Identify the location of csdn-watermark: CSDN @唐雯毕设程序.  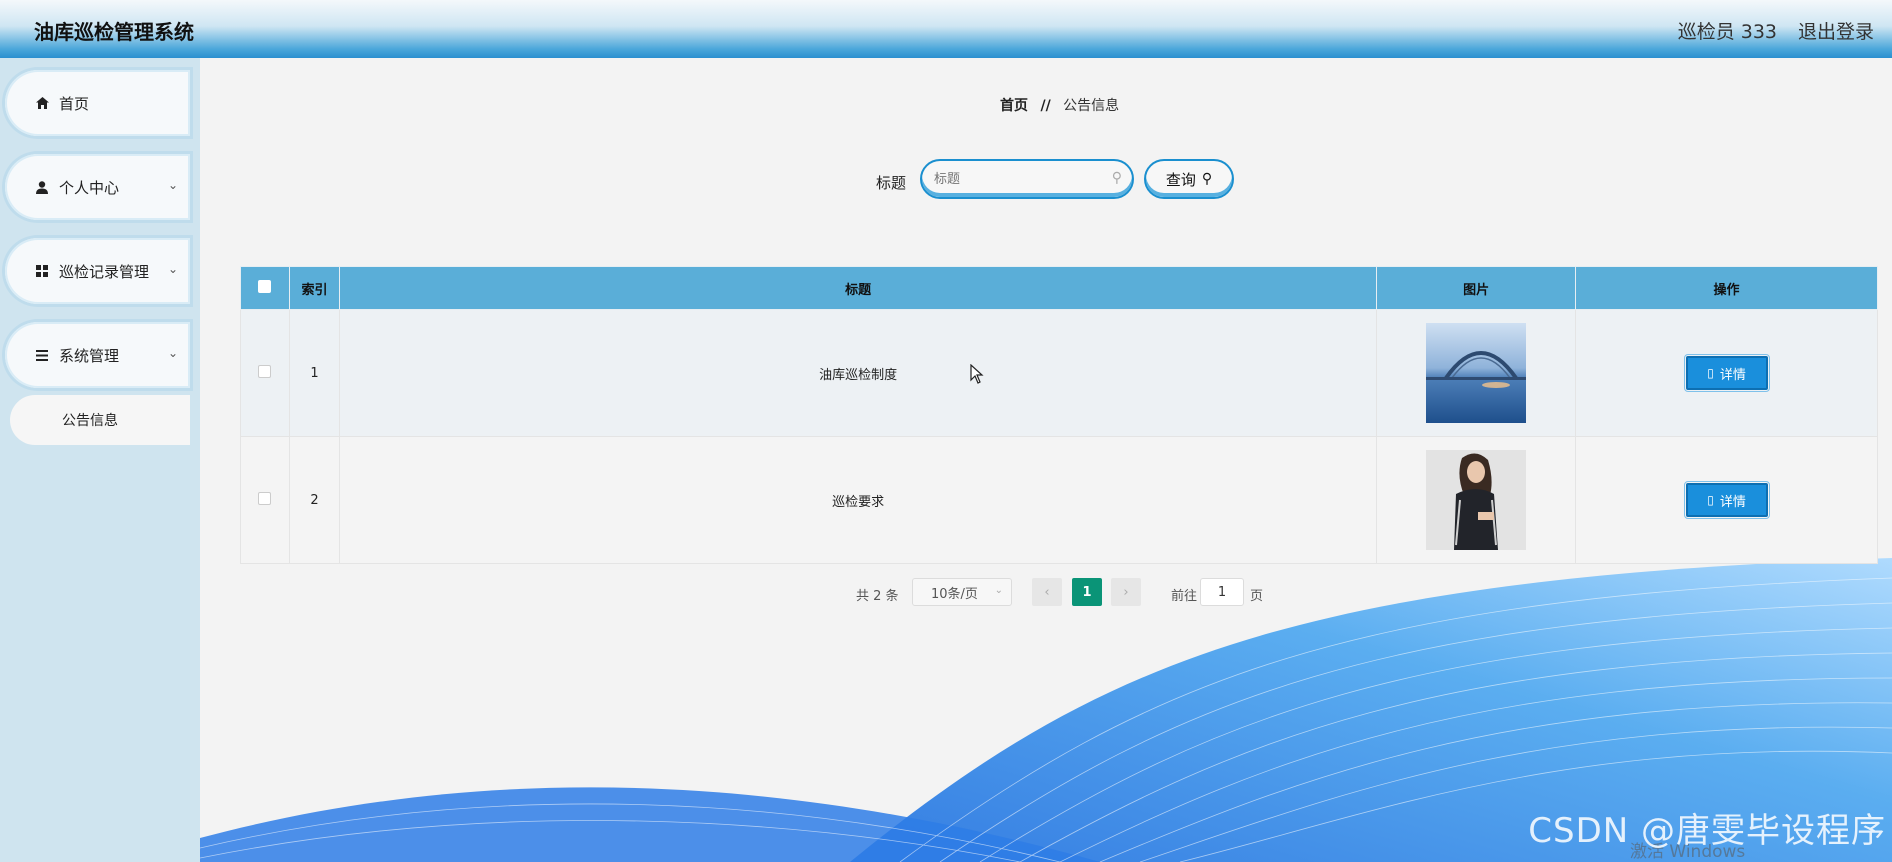
(1707, 831).